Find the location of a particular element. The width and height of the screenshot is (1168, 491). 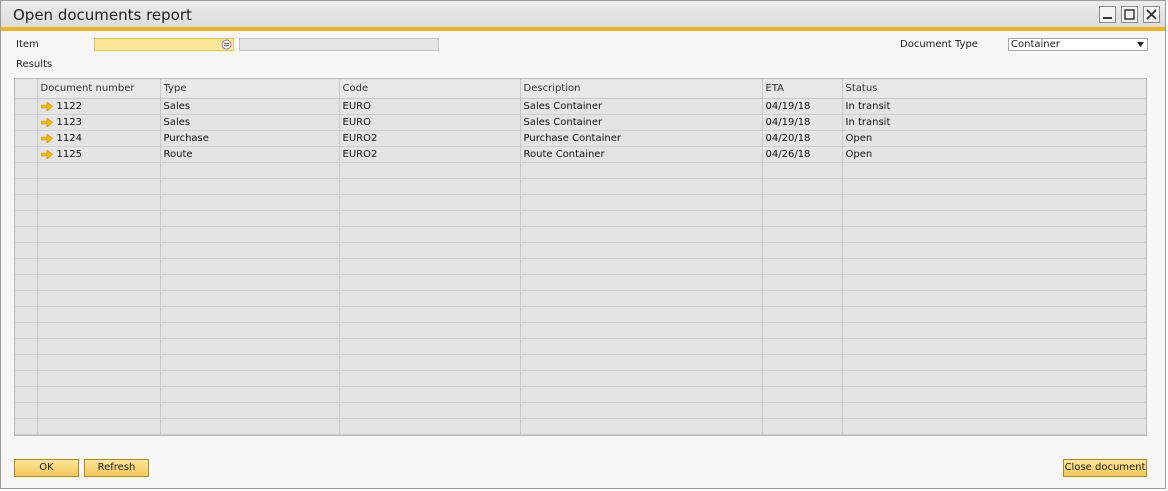

choose-from-list-icon is located at coordinates (226, 44).